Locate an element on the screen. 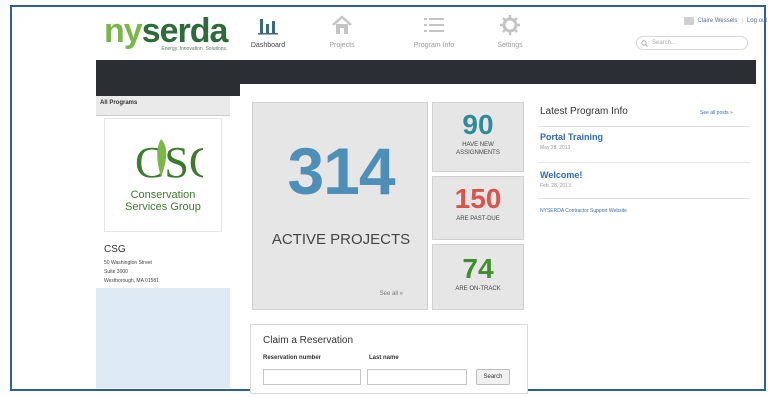 This screenshot has height=397, width=777. nav-dashboard: Dashboard is located at coordinates (268, 43).